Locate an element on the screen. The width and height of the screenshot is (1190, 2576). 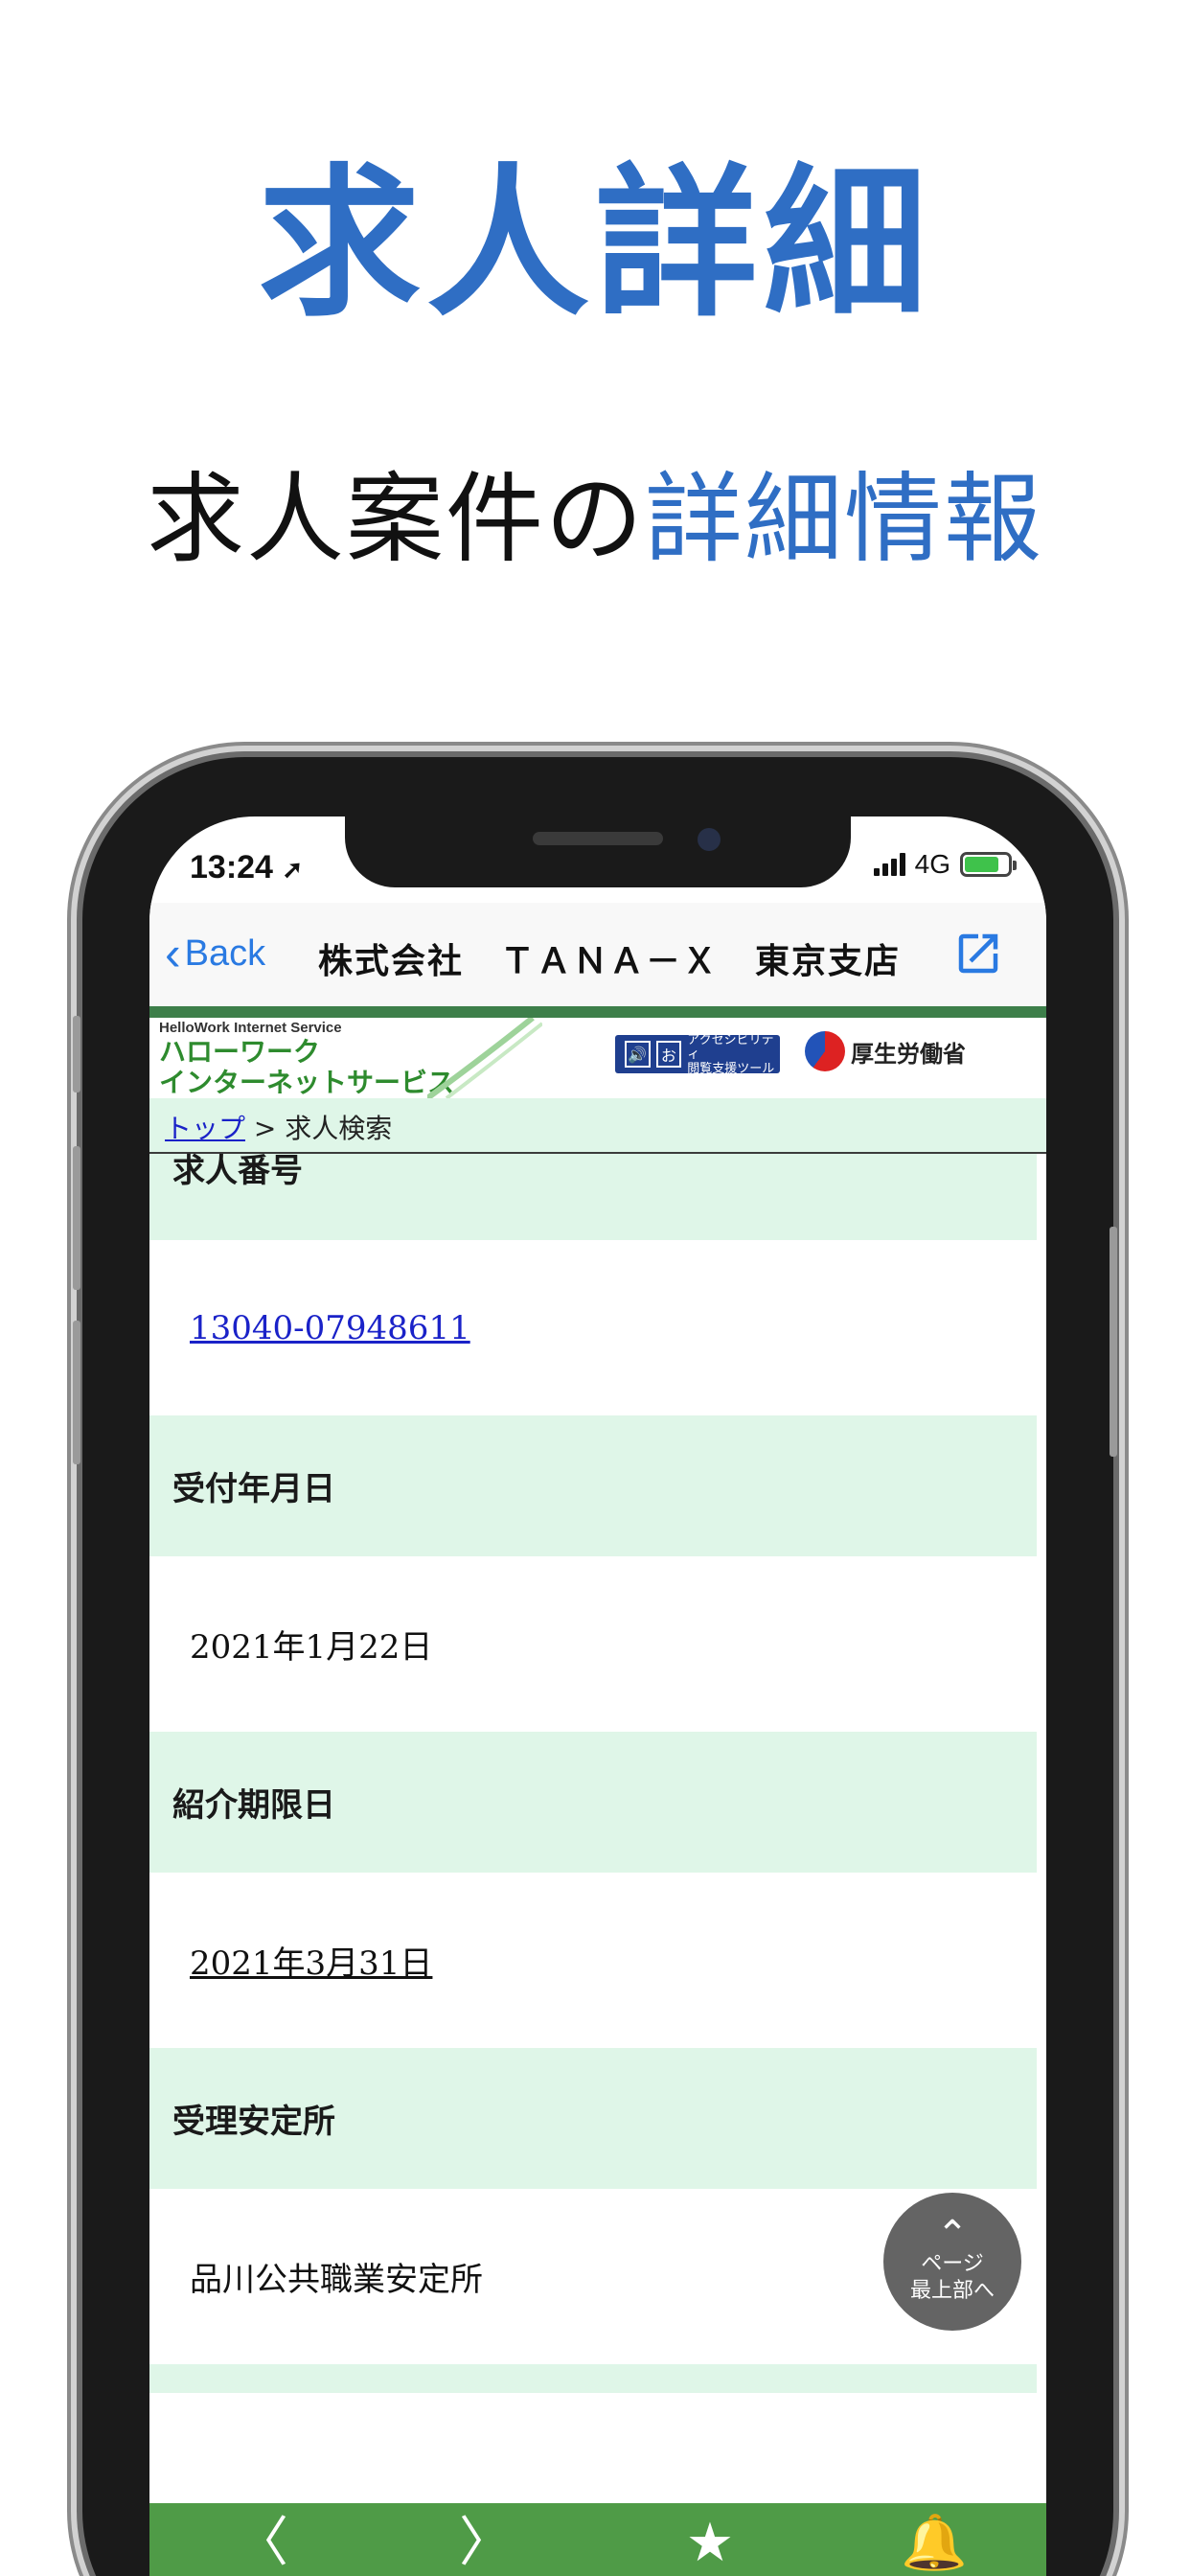
ministry-name: 厚生労働省 is located at coordinates (909, 1054).